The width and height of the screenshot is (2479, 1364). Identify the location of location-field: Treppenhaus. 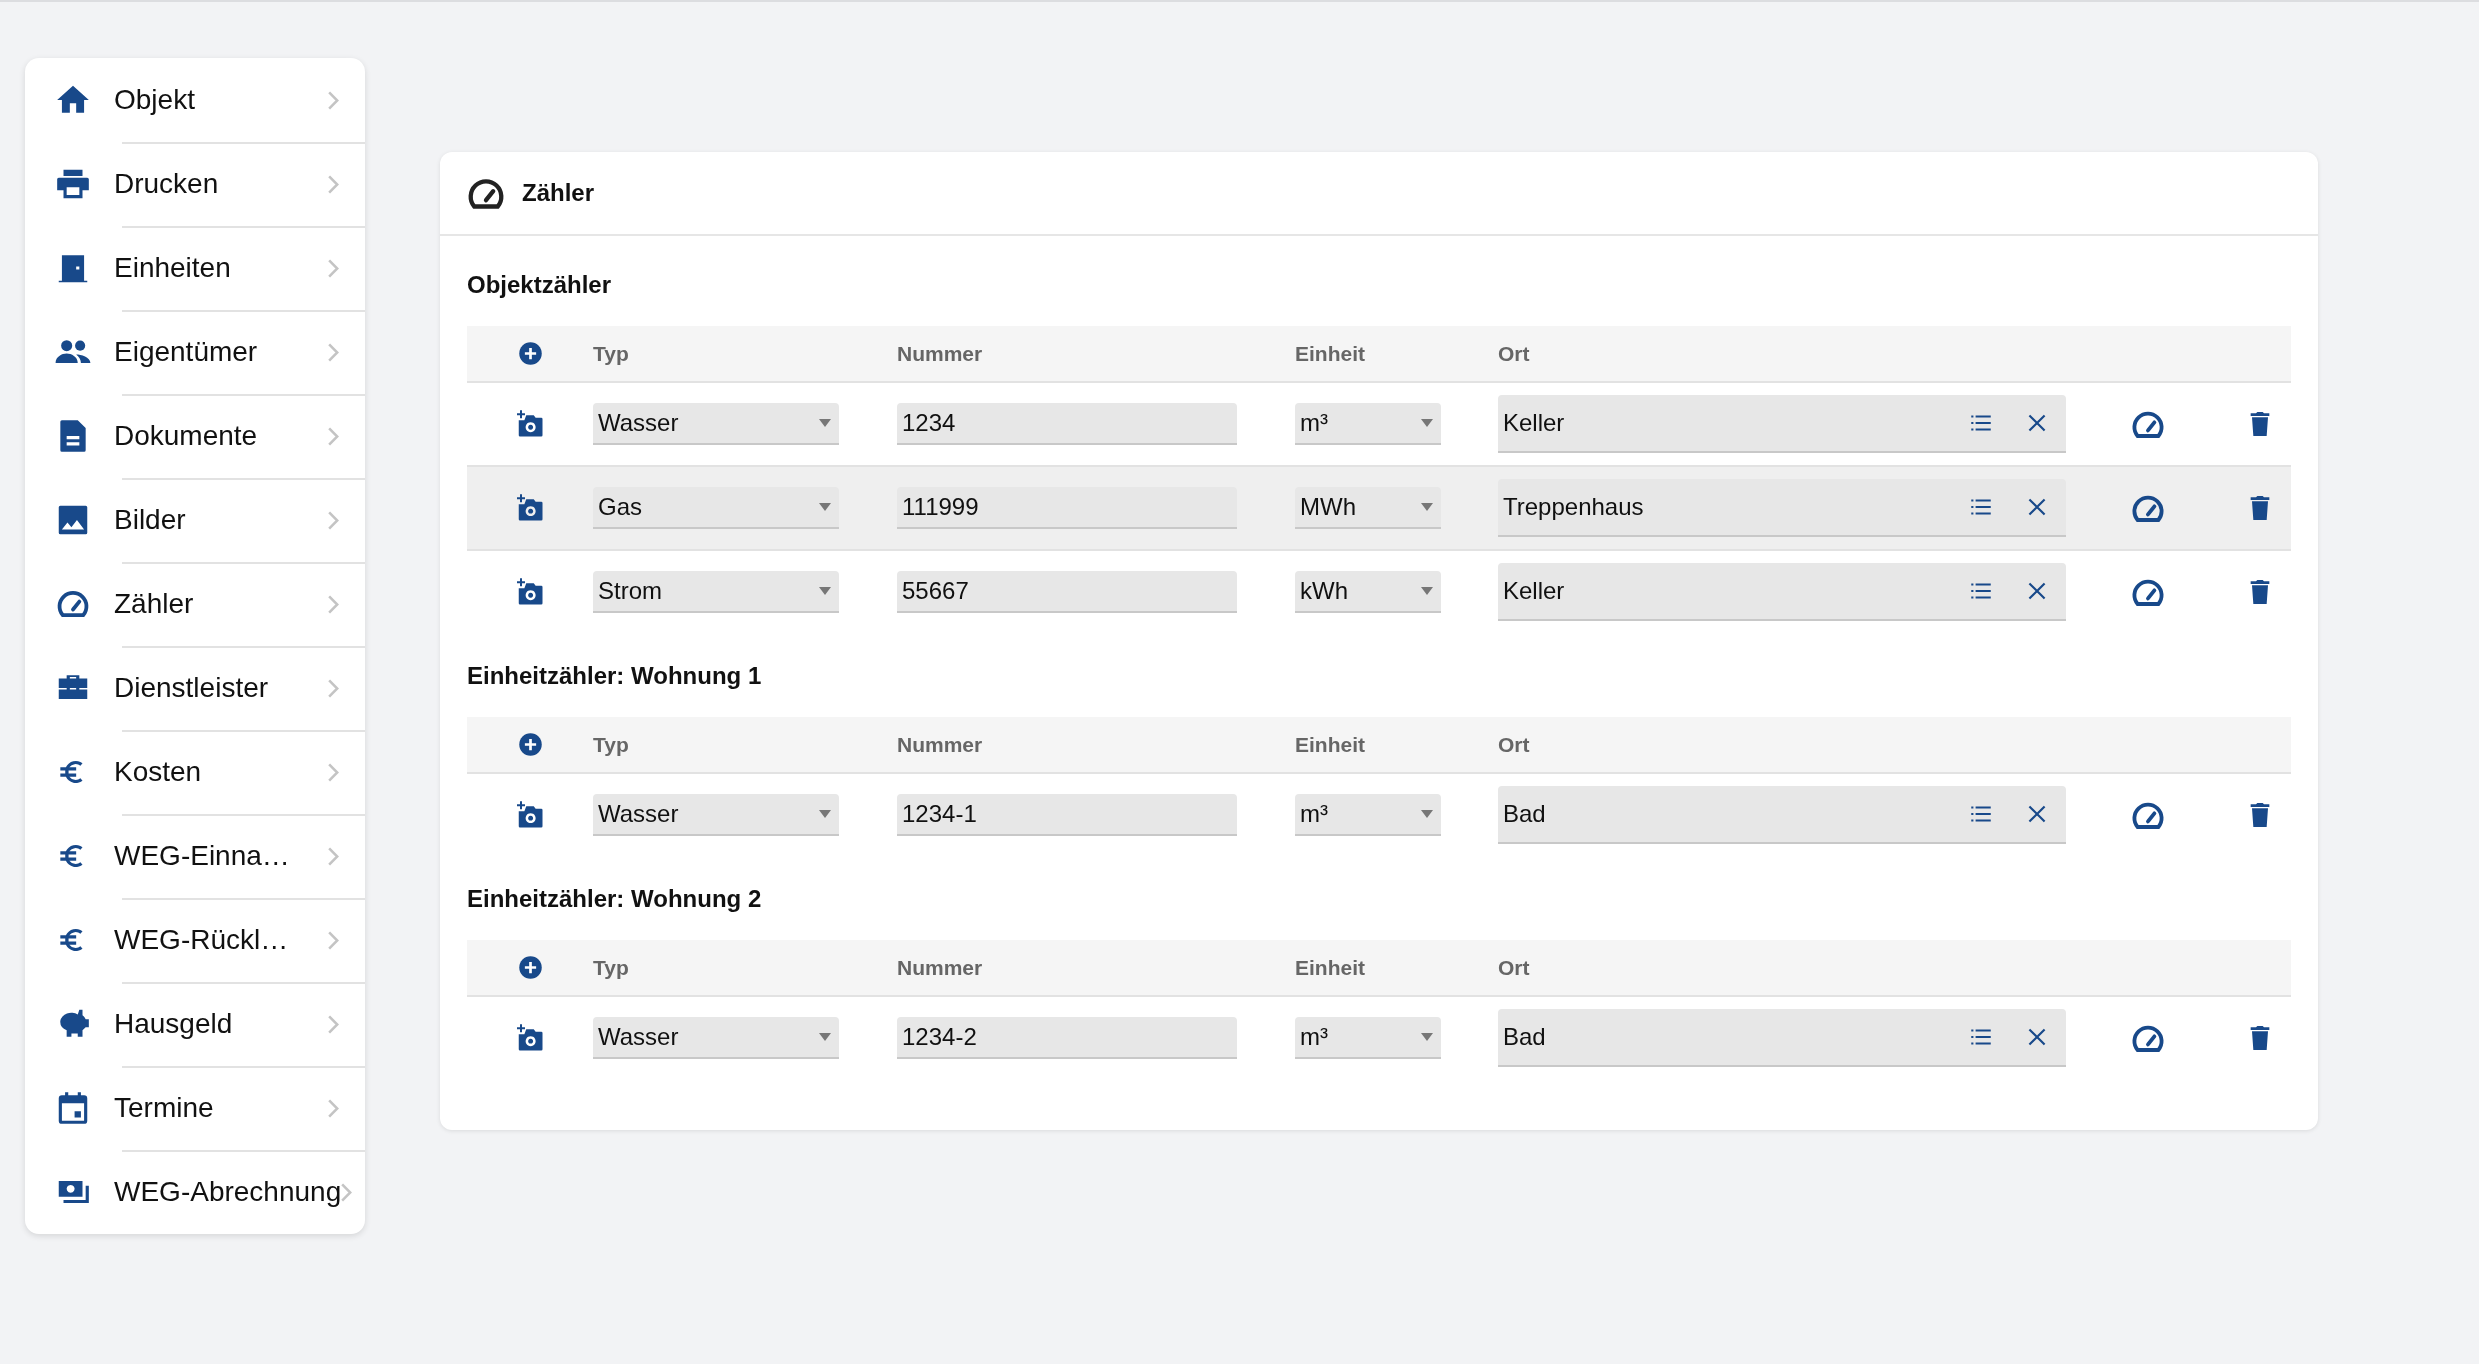
(1782, 508).